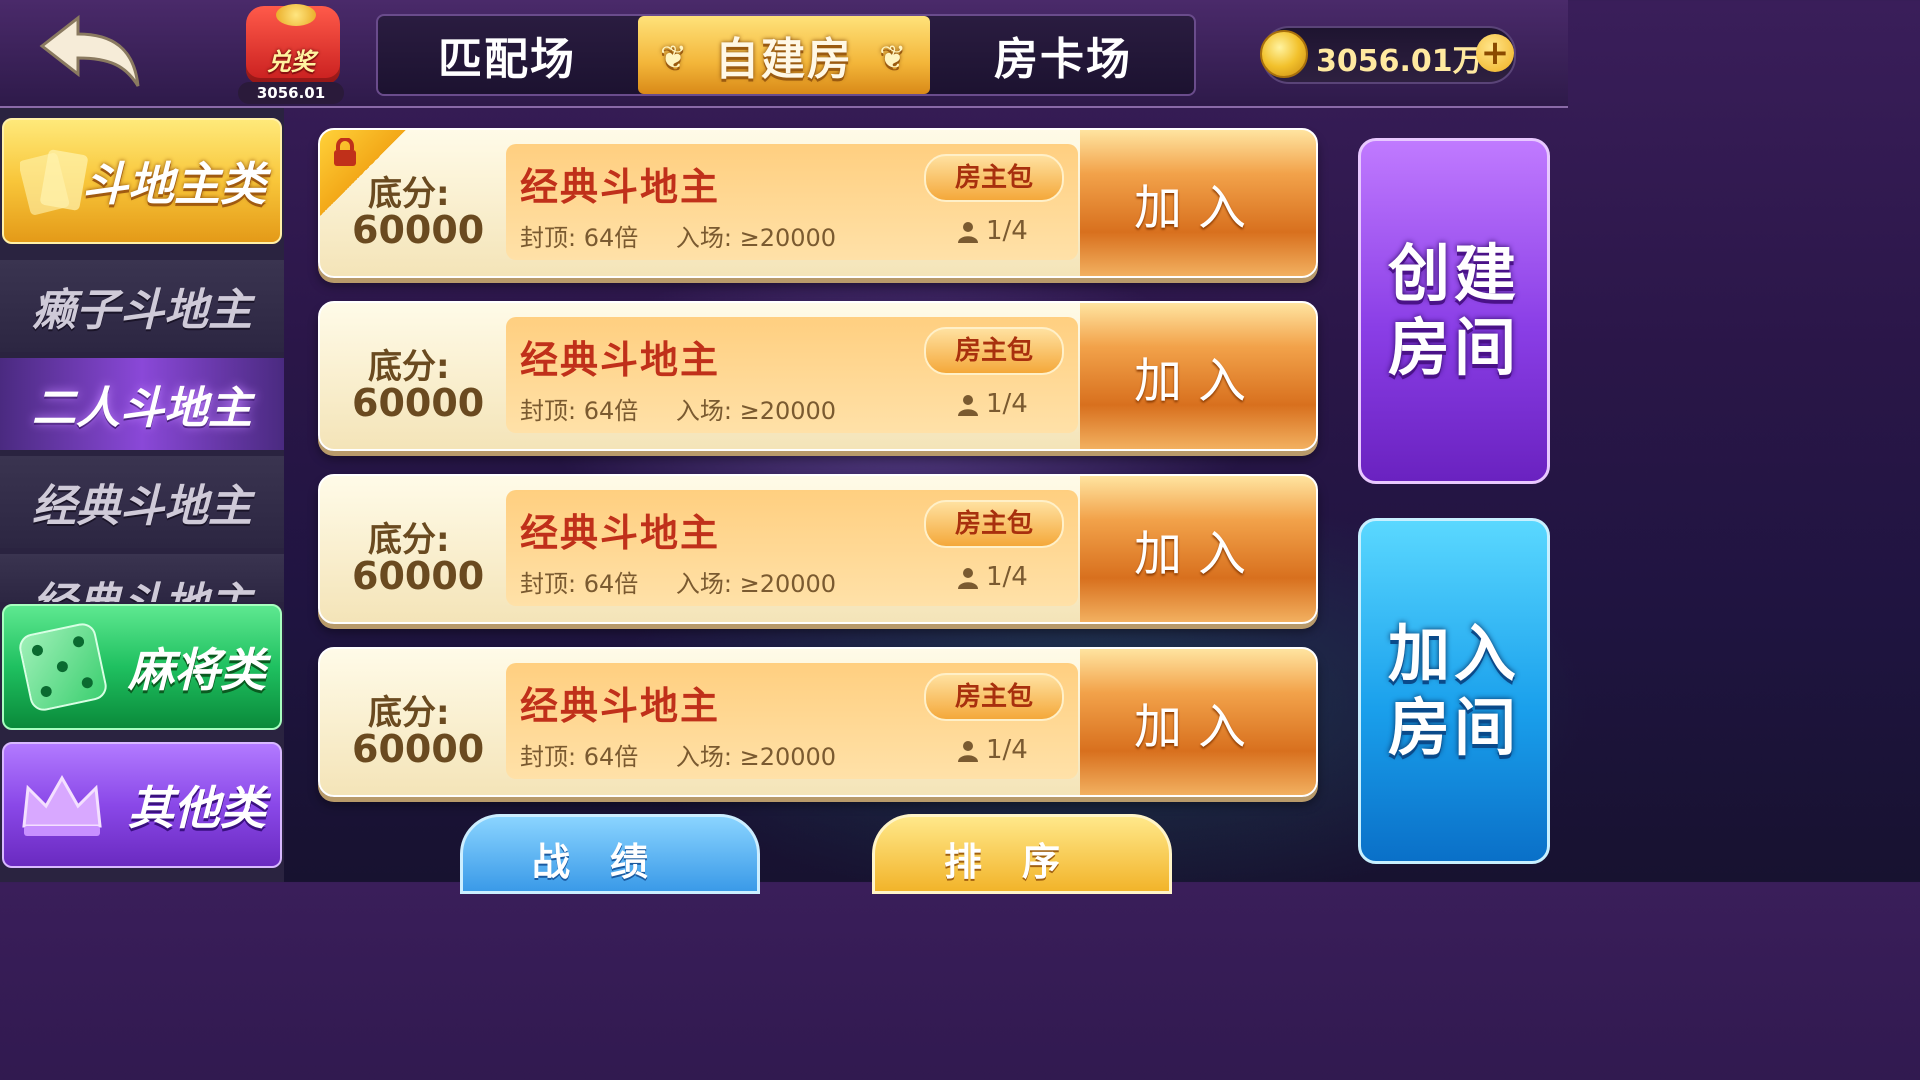  I want to click on category-panel: 斗地主类 癞子斗地主 二人斗地主 经典斗地主 经典斗地主 麻将类 其他类, so click(142, 495).